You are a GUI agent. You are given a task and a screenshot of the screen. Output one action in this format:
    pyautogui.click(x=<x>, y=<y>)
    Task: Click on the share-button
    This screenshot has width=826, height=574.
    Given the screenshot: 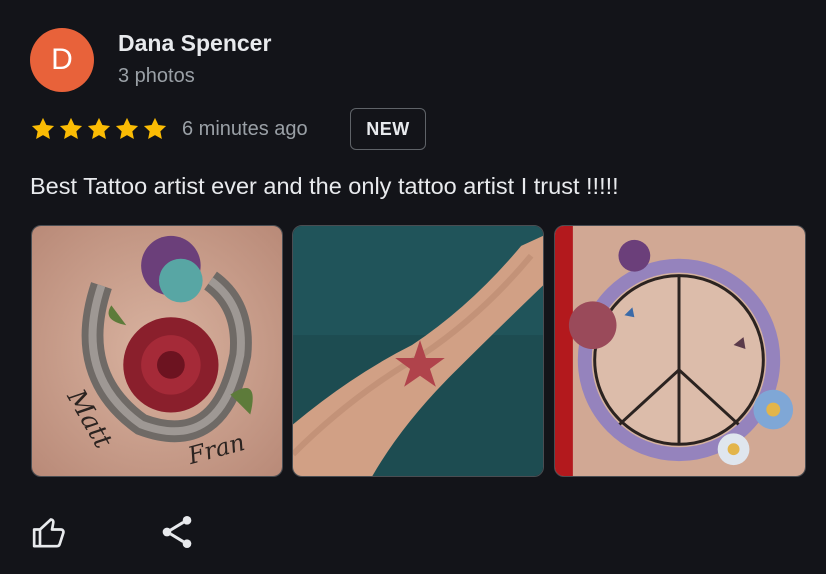 What is the action you would take?
    pyautogui.click(x=177, y=532)
    